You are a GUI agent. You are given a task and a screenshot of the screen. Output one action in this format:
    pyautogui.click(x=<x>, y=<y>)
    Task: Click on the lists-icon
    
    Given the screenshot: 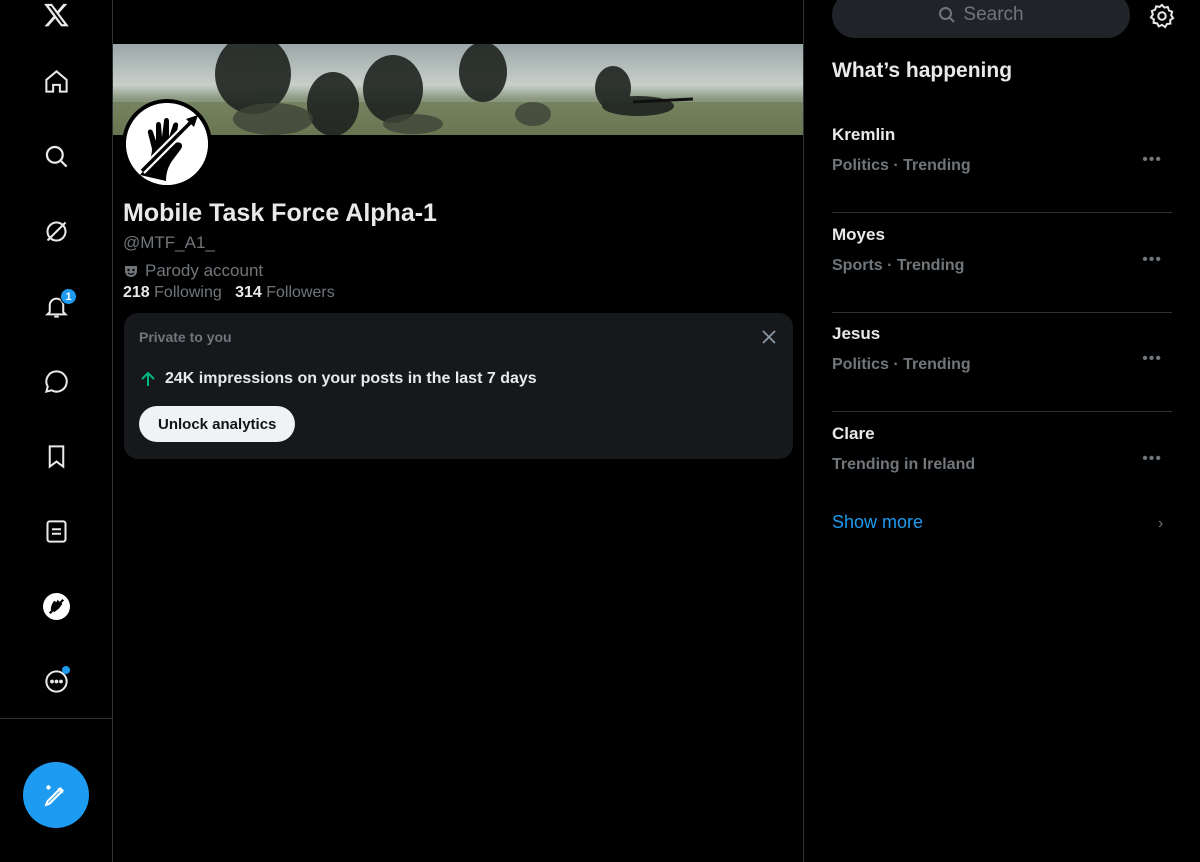 What is the action you would take?
    pyautogui.click(x=56, y=531)
    